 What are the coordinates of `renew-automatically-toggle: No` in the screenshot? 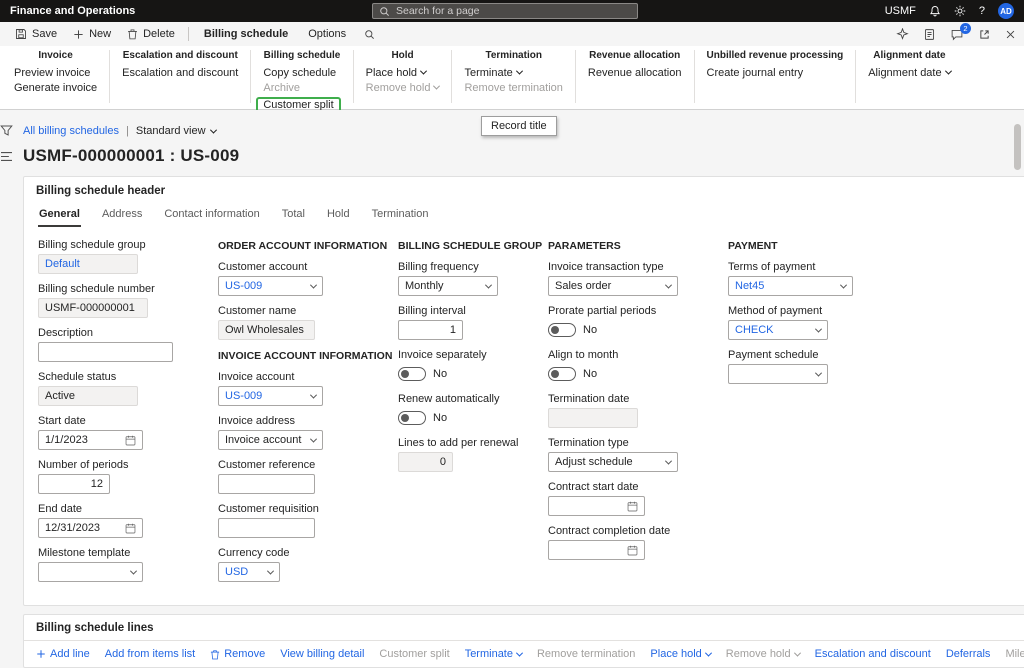 It's located at (458, 418).